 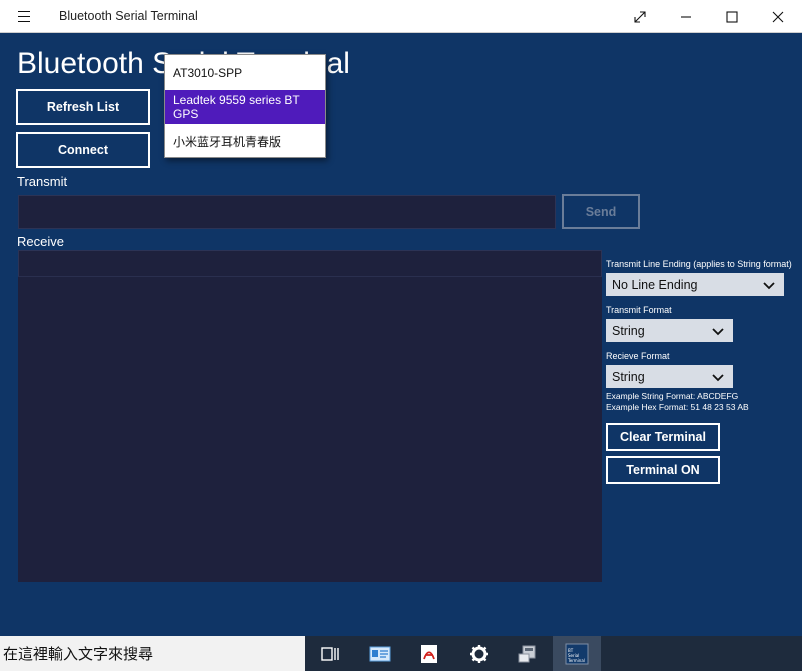 What do you see at coordinates (429, 653) in the screenshot?
I see `pdf-icon` at bounding box center [429, 653].